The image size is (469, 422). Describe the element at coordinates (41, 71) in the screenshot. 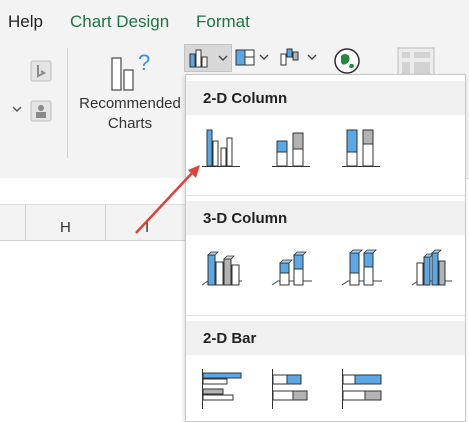

I see `bing-icon` at that location.